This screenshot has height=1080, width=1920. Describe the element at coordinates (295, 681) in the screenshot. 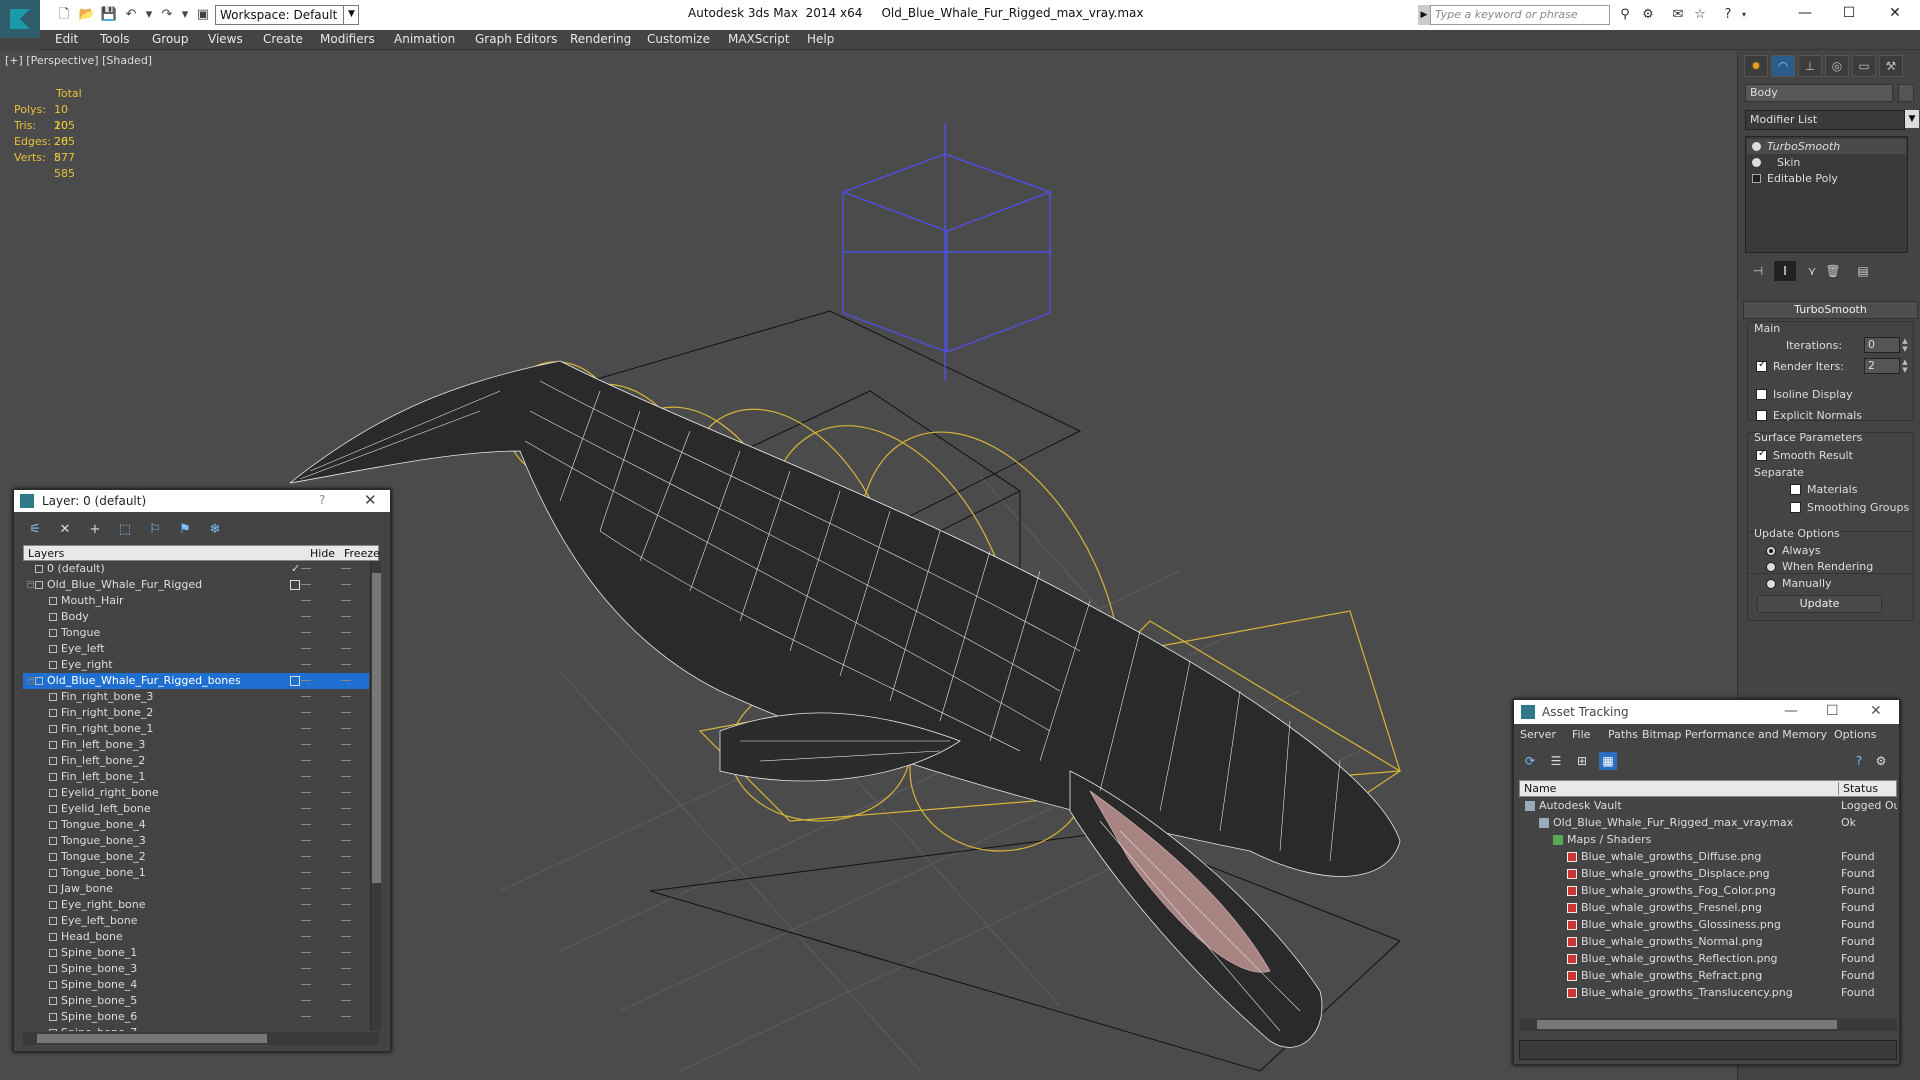

I see `active-layer-box` at that location.